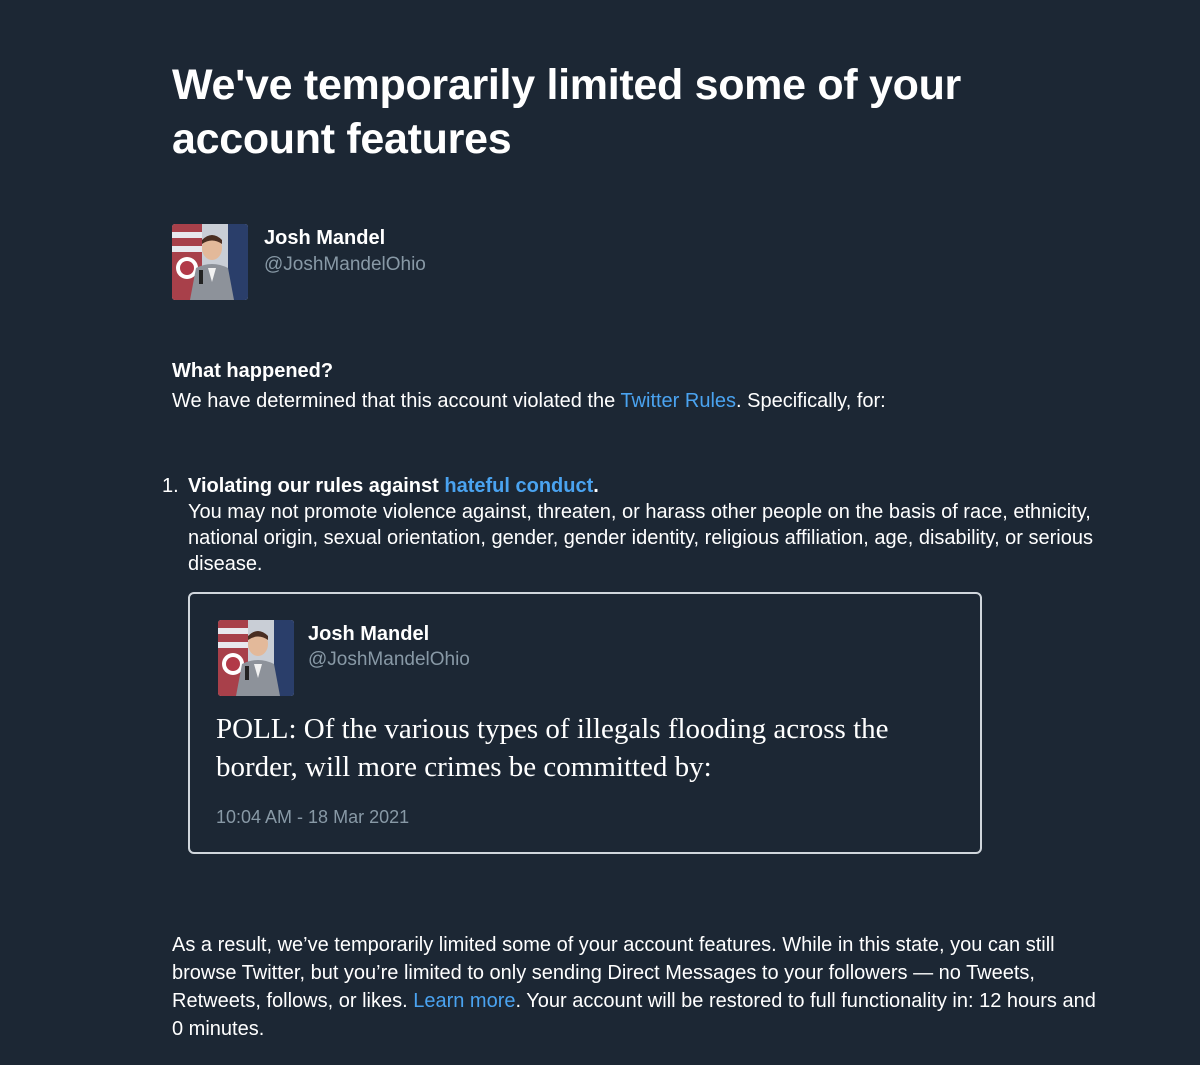 Image resolution: width=1200 pixels, height=1065 pixels. What do you see at coordinates (464, 1001) in the screenshot?
I see `learn-more-link: Learn more` at bounding box center [464, 1001].